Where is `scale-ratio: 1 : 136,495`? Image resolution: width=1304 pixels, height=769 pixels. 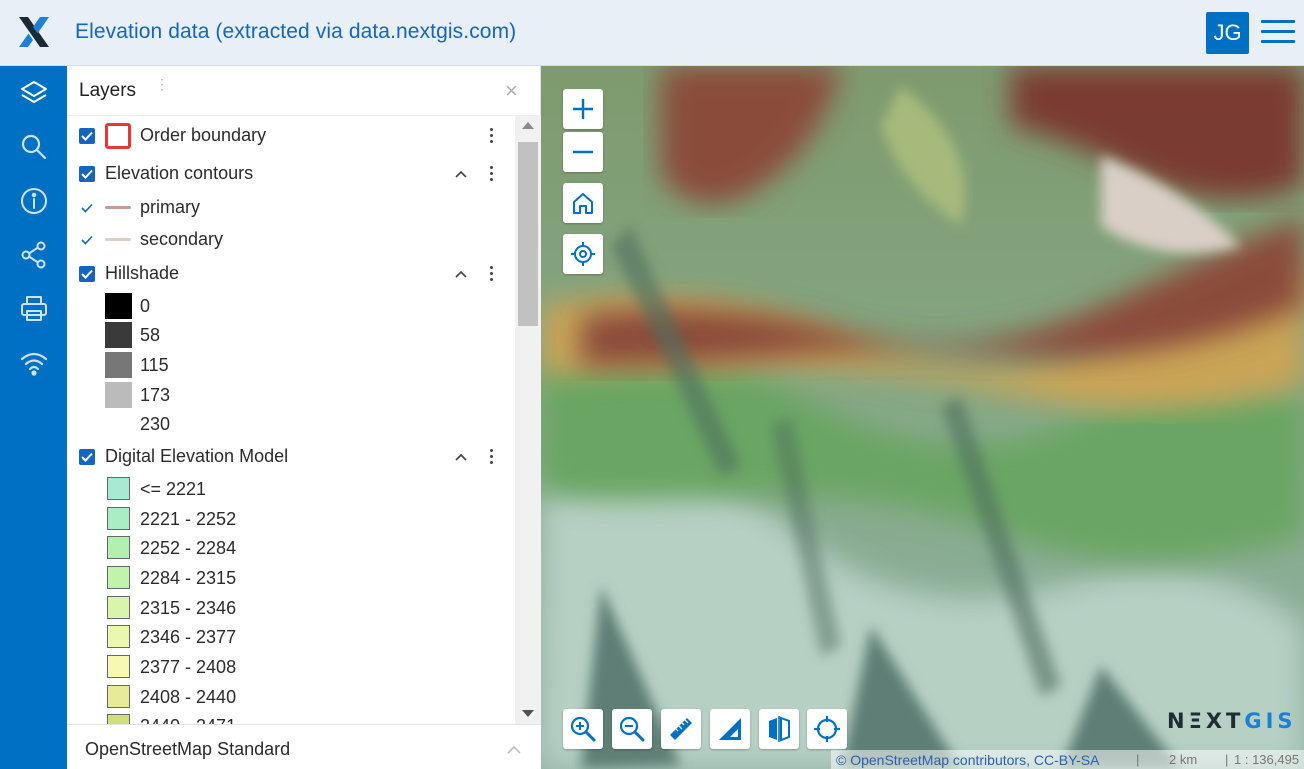 scale-ratio: 1 : 136,495 is located at coordinates (1267, 759).